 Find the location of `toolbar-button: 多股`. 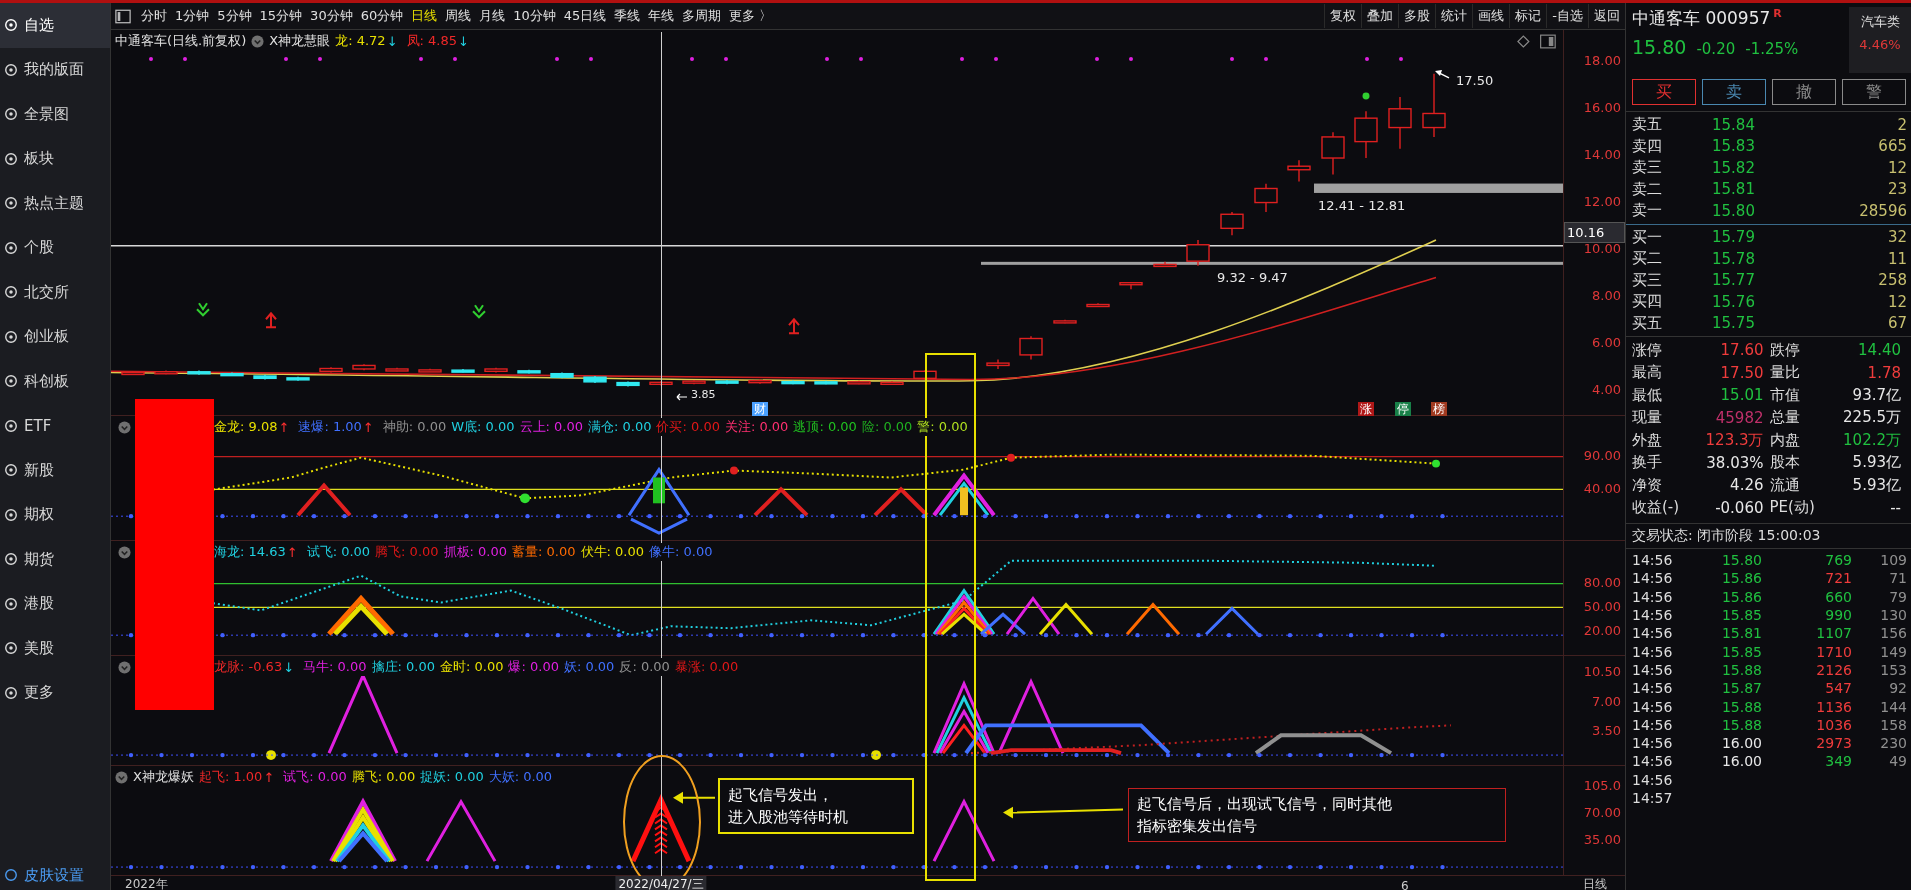

toolbar-button: 多股 is located at coordinates (1417, 16).